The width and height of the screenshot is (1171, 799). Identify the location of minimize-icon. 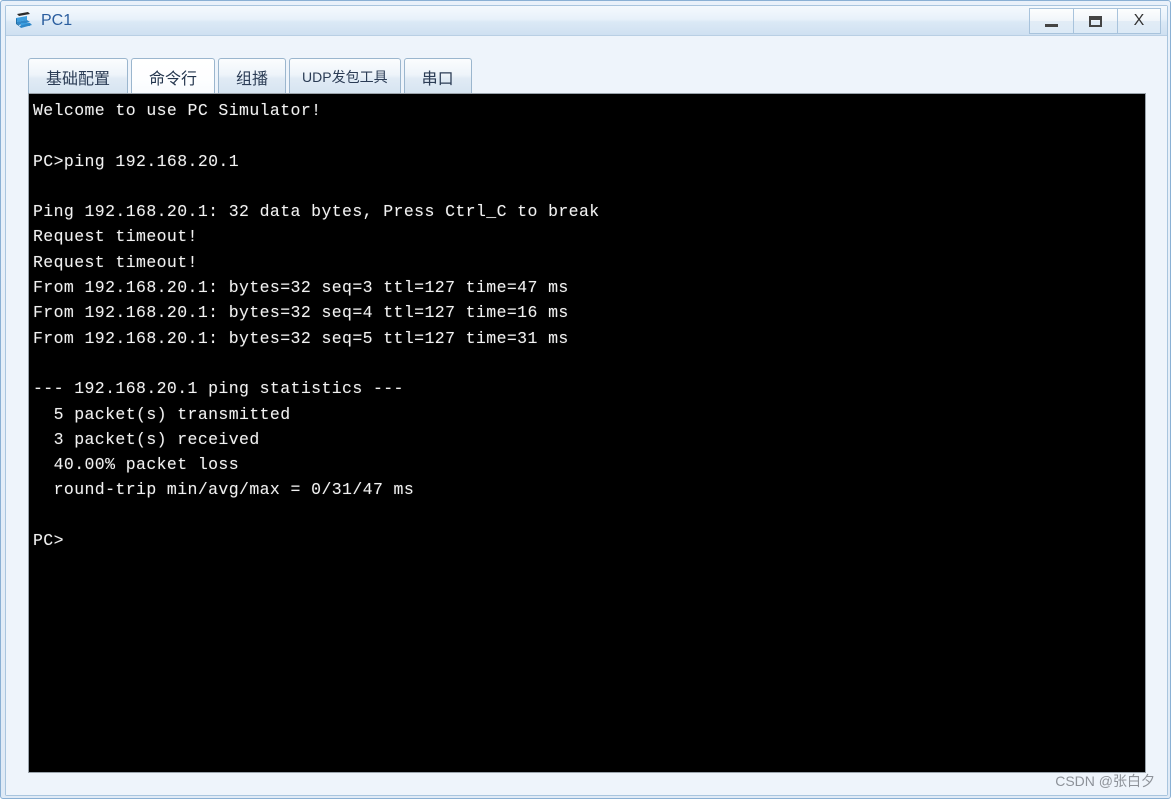
(1051, 25).